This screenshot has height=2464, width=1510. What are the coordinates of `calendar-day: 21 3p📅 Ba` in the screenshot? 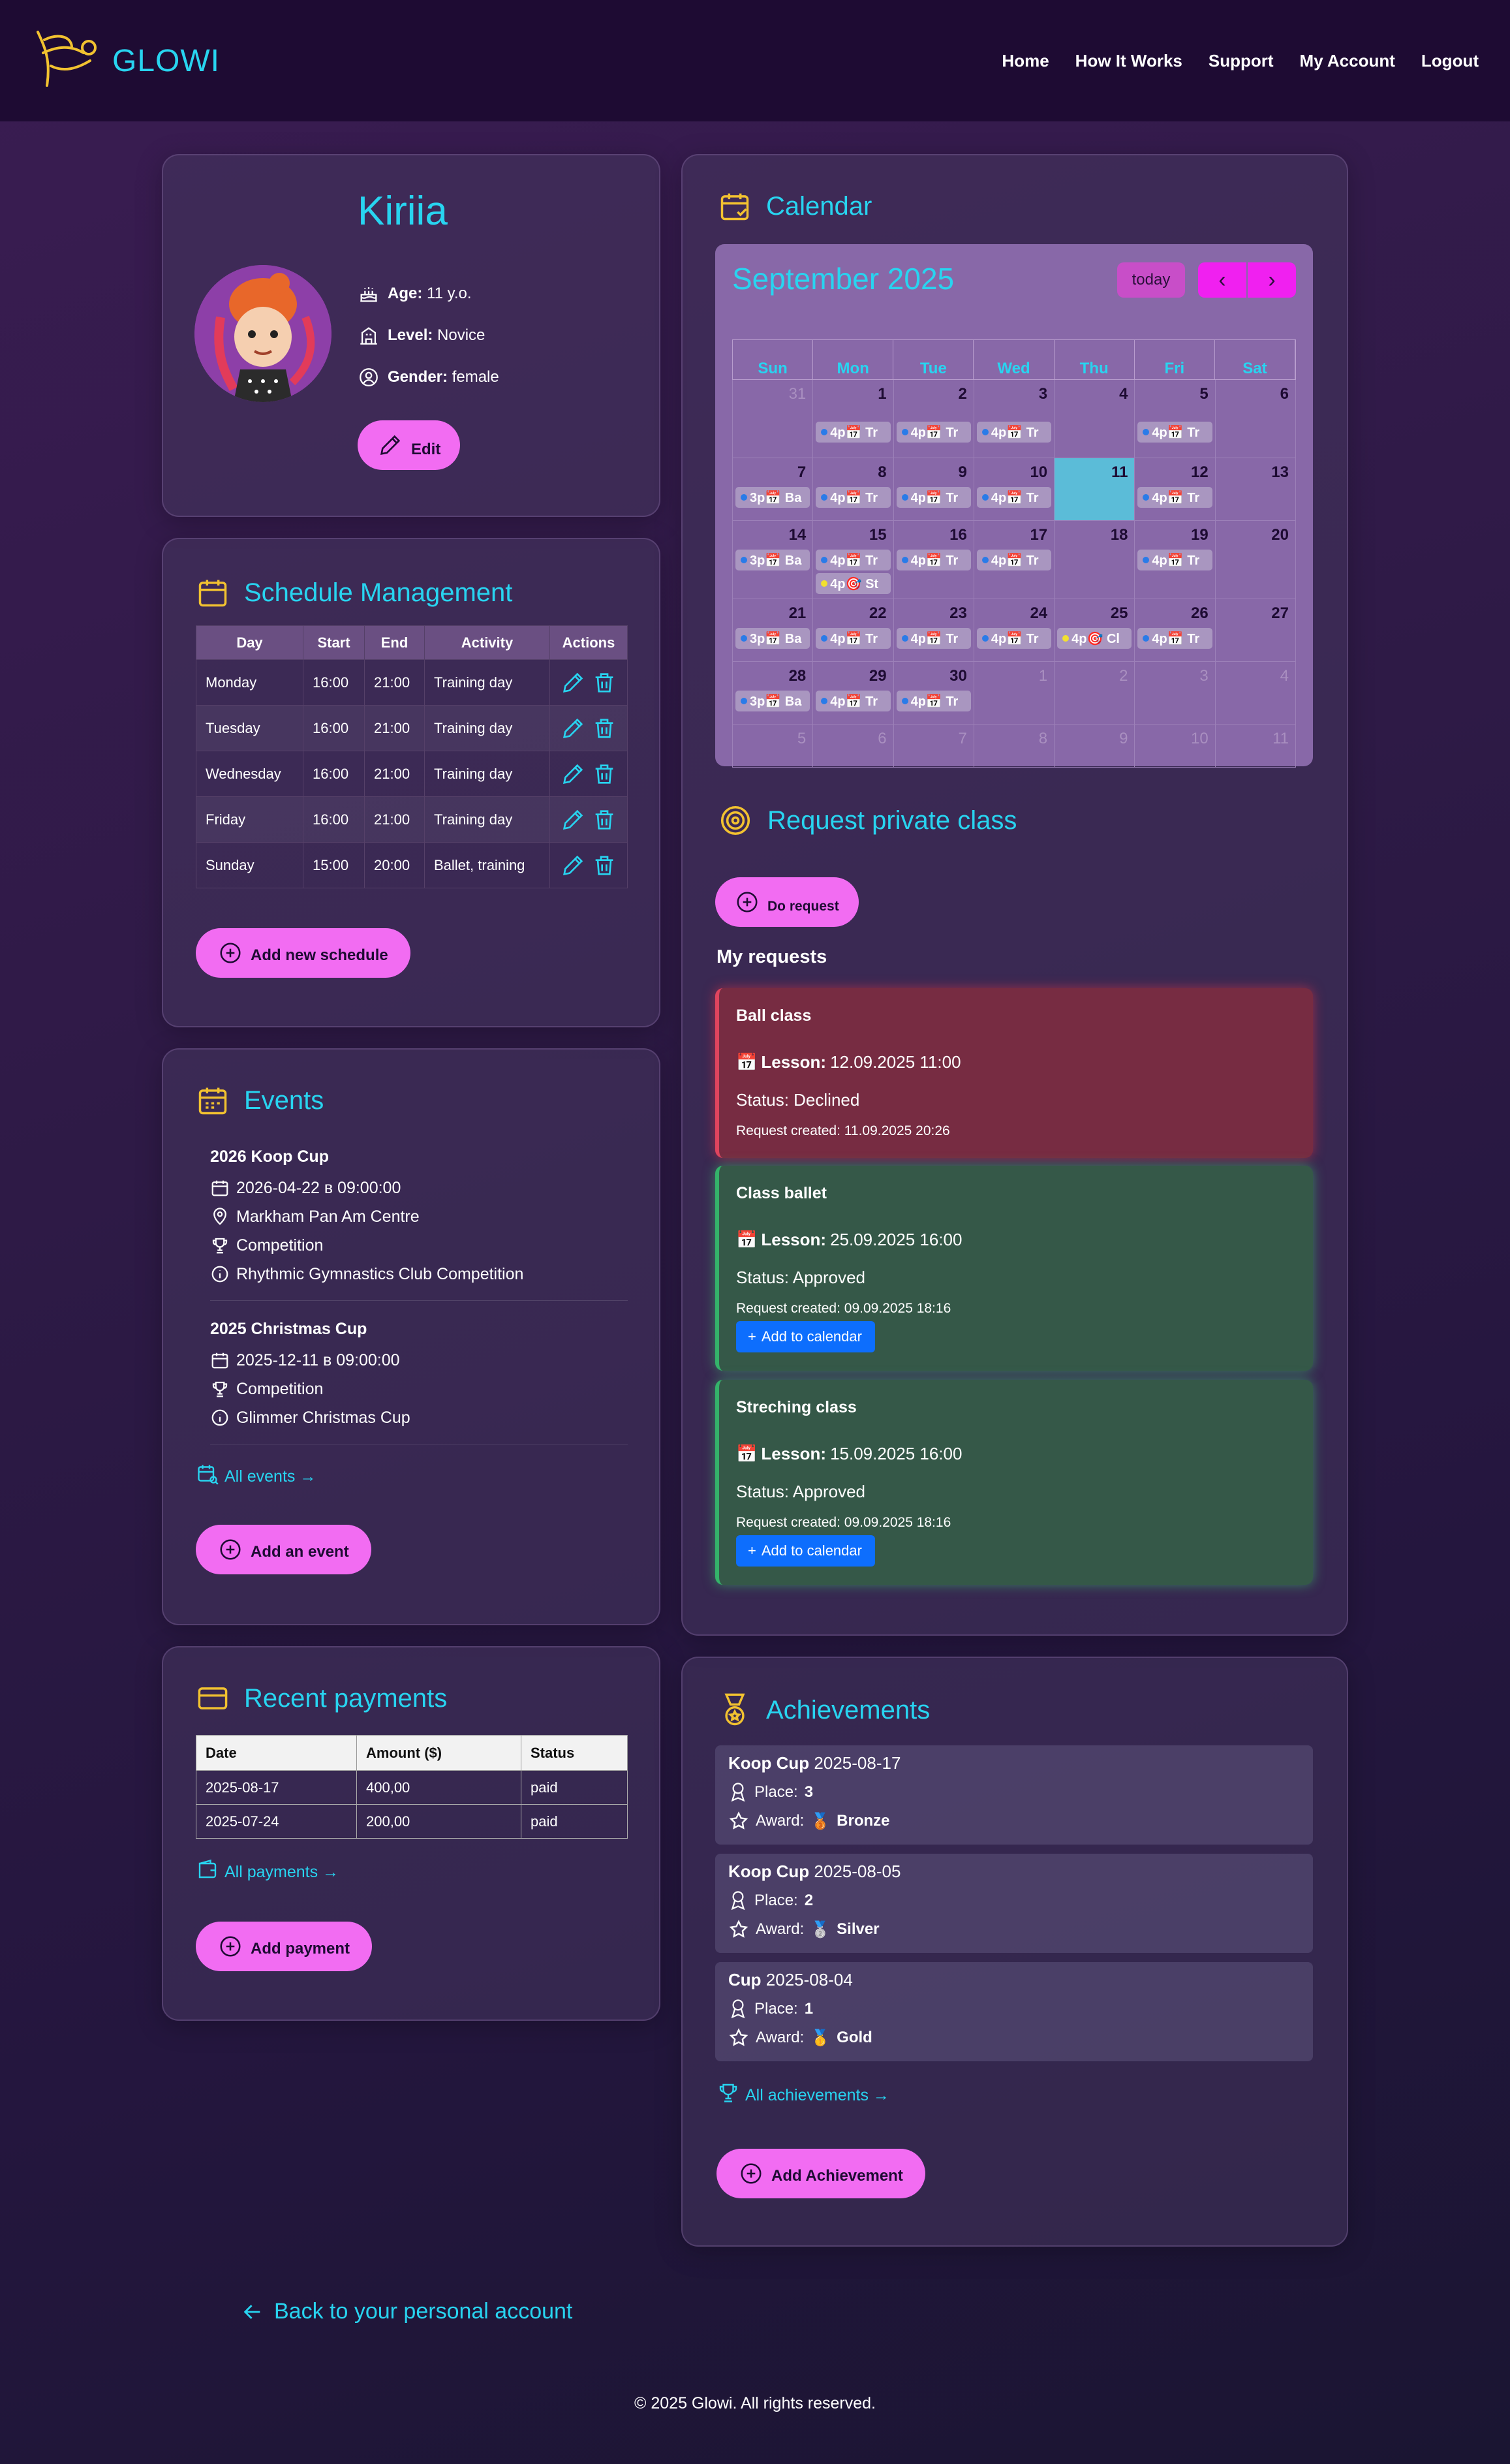 It's located at (773, 630).